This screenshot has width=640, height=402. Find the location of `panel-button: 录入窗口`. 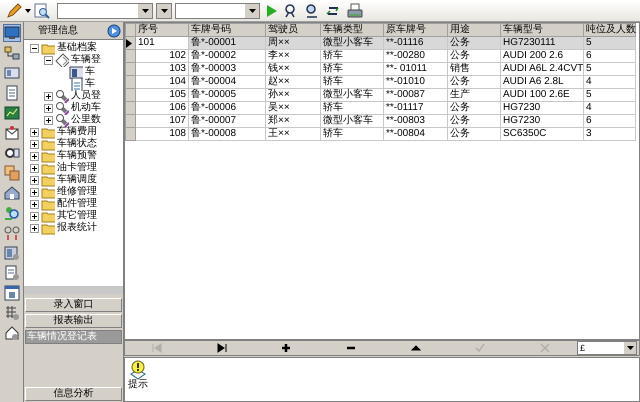

panel-button: 录入窗口 is located at coordinates (73, 305).